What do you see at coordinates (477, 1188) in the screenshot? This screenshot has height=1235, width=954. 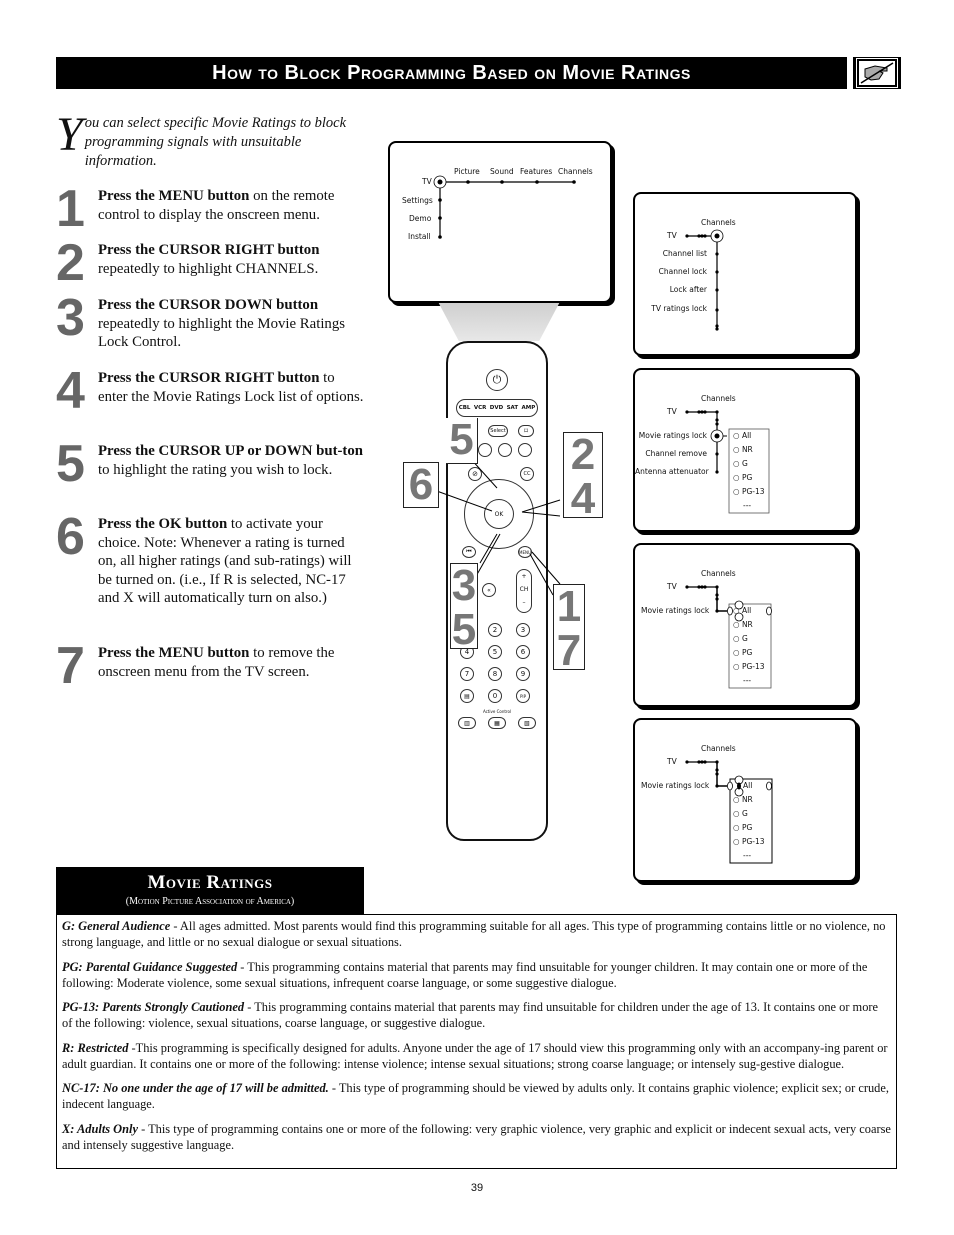 I see `page-number: 39` at bounding box center [477, 1188].